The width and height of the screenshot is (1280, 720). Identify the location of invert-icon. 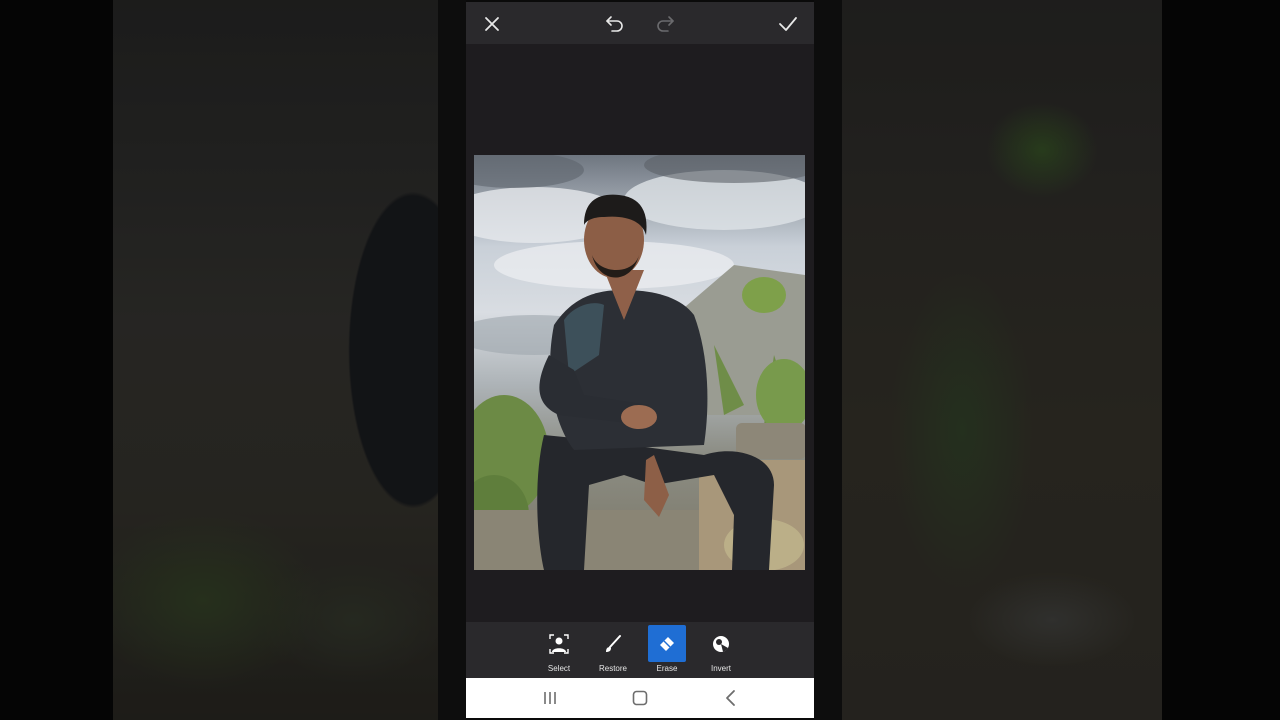
(721, 643).